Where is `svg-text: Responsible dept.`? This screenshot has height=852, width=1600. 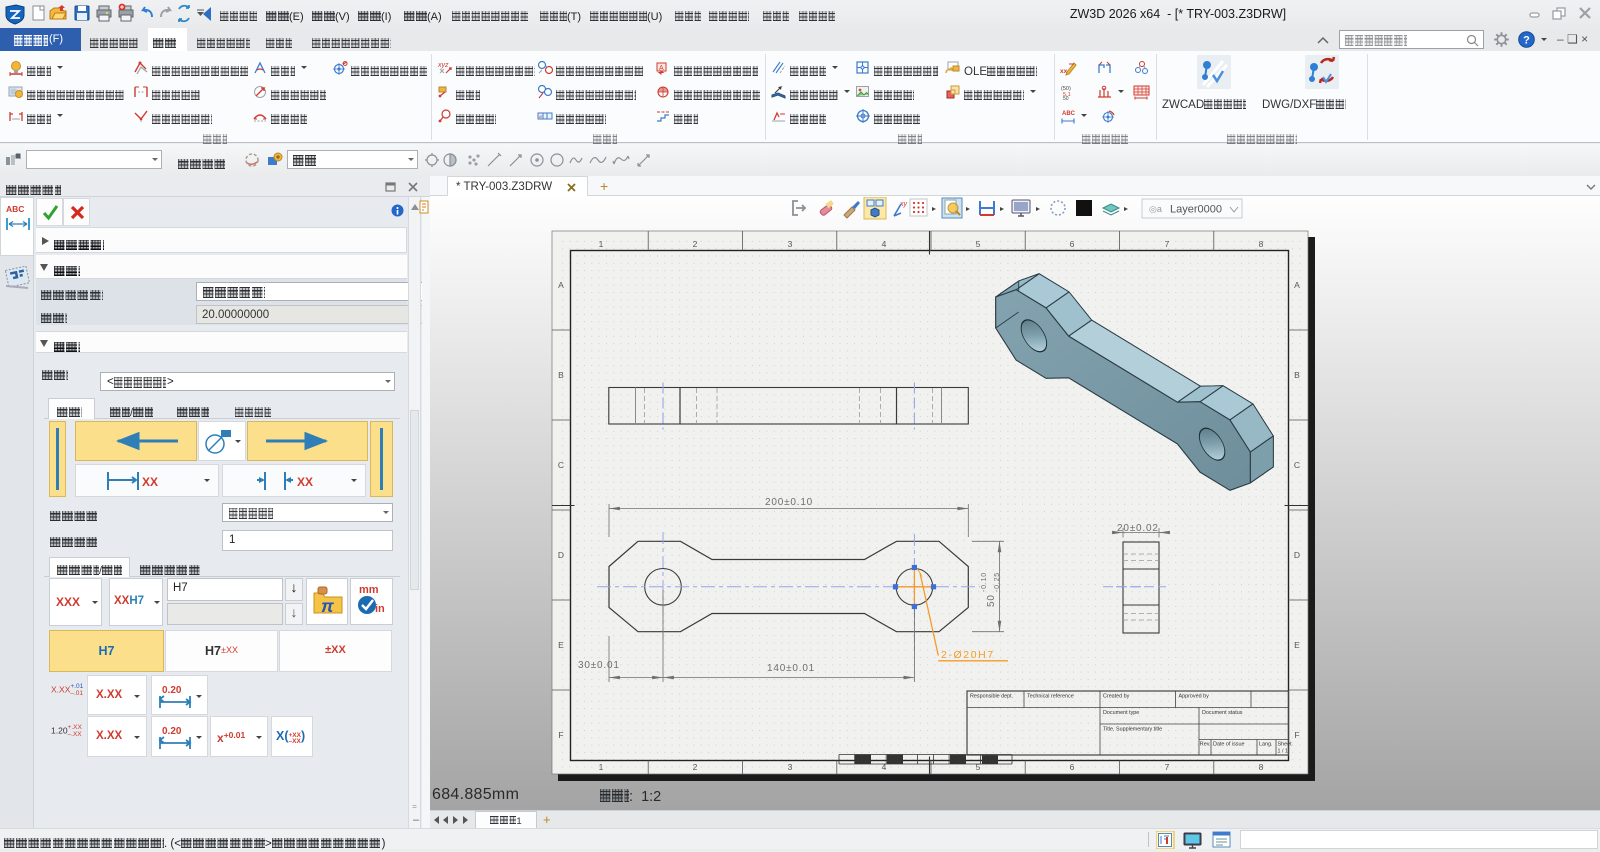 svg-text: Responsible dept. is located at coordinates (991, 697).